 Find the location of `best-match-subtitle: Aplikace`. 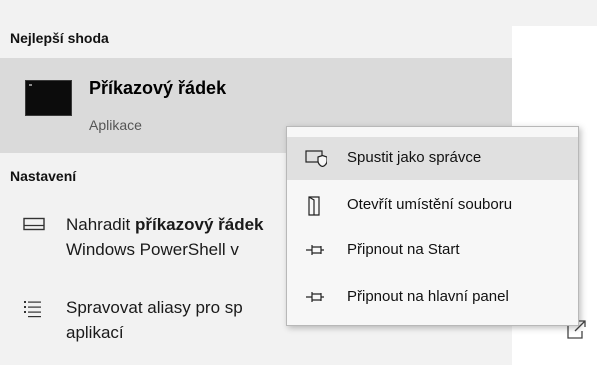

best-match-subtitle: Aplikace is located at coordinates (115, 125).